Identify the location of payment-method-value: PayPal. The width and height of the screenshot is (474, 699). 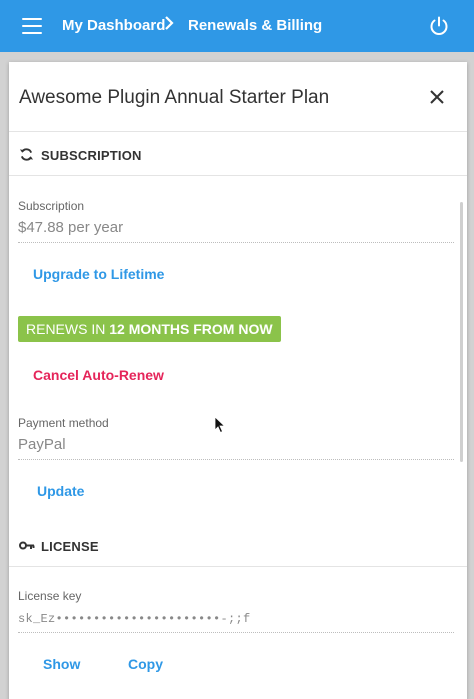
(236, 448).